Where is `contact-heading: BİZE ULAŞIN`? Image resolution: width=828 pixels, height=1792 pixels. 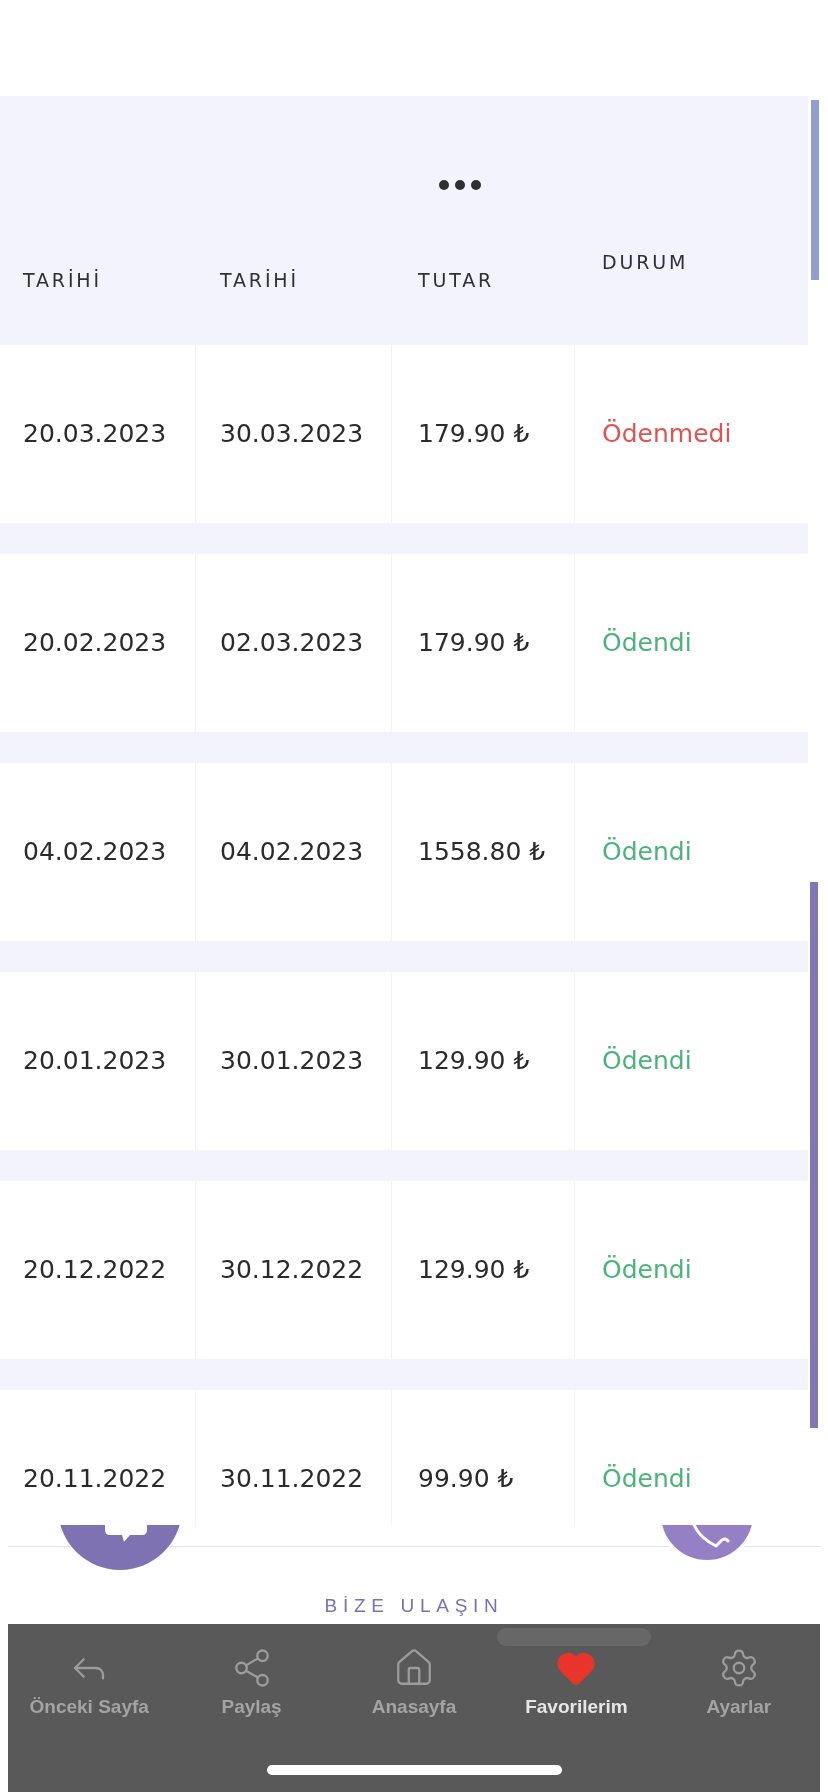
contact-heading: BİZE ULAŞIN is located at coordinates (414, 1606).